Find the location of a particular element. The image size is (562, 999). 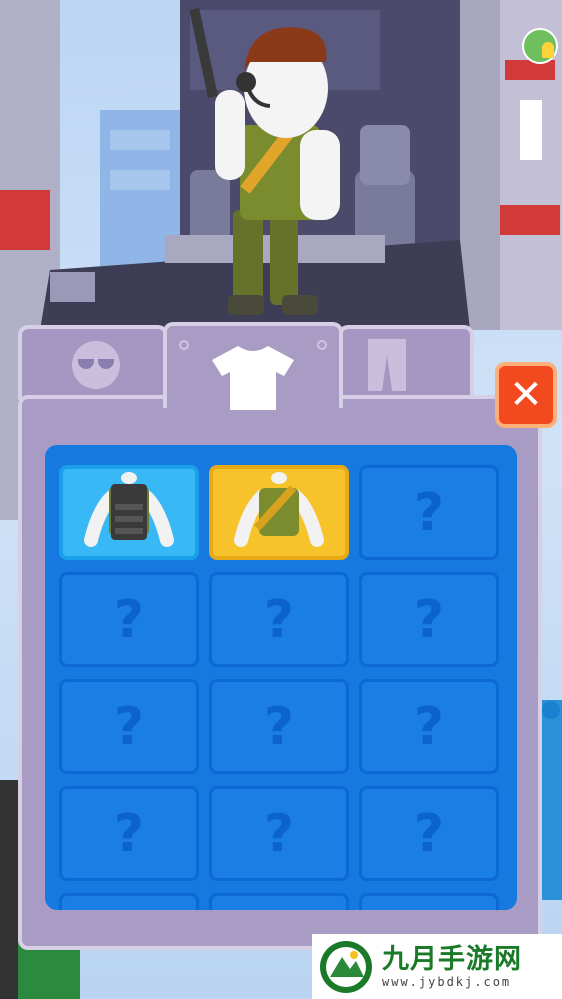

tab-rivet-right is located at coordinates (322, 345).